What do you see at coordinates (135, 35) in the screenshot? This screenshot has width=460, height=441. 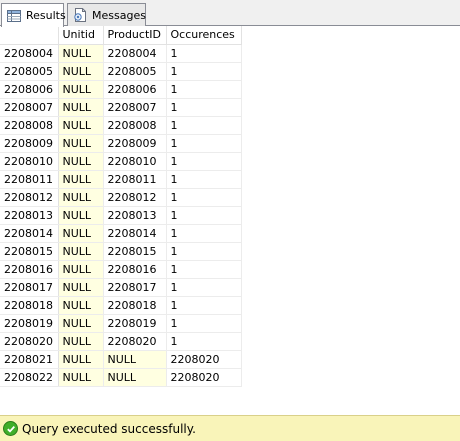 I see `column-header-productid: ProductID` at bounding box center [135, 35].